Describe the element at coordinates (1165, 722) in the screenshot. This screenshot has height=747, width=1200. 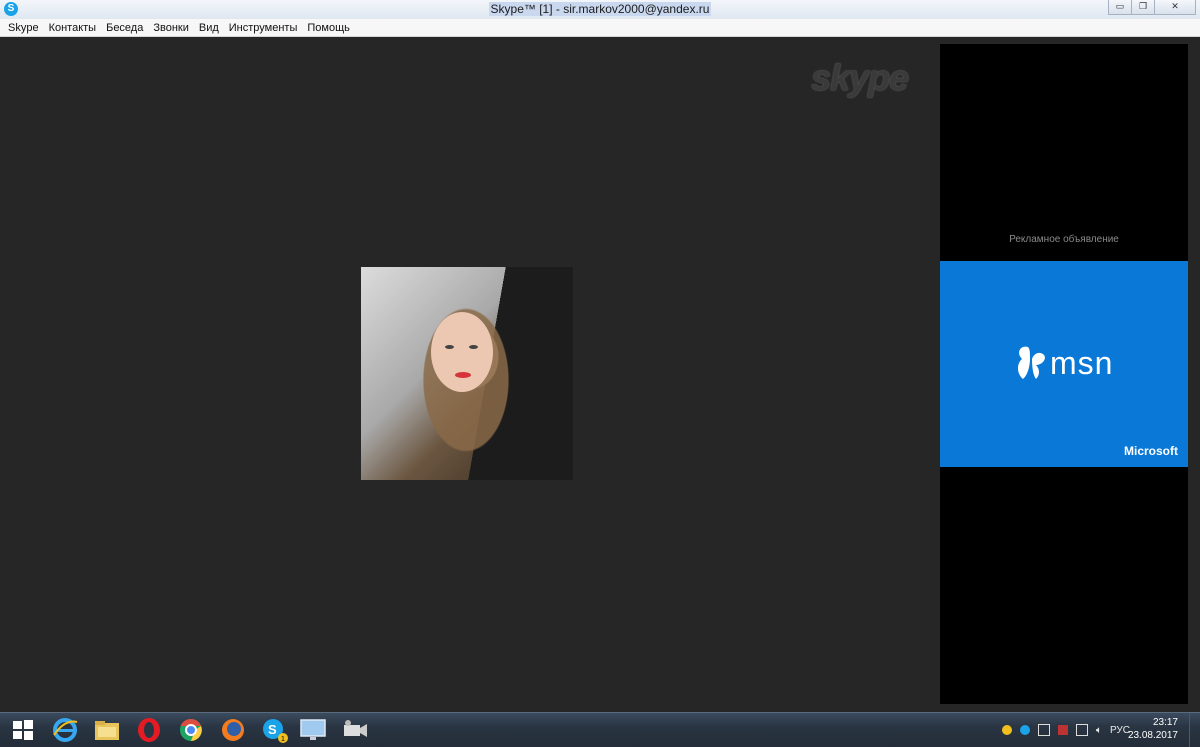
I see `clock-time: 23:17` at that location.